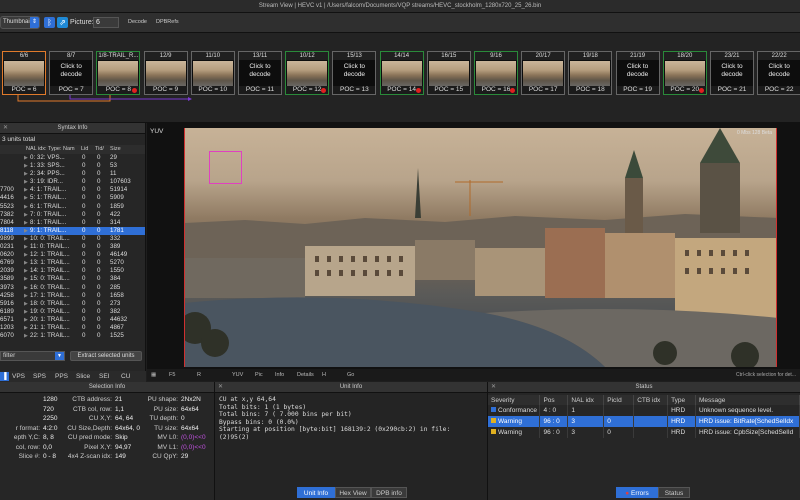  Describe the element at coordinates (153, 375) in the screenshot. I see `grid-icon: ▦` at that location.